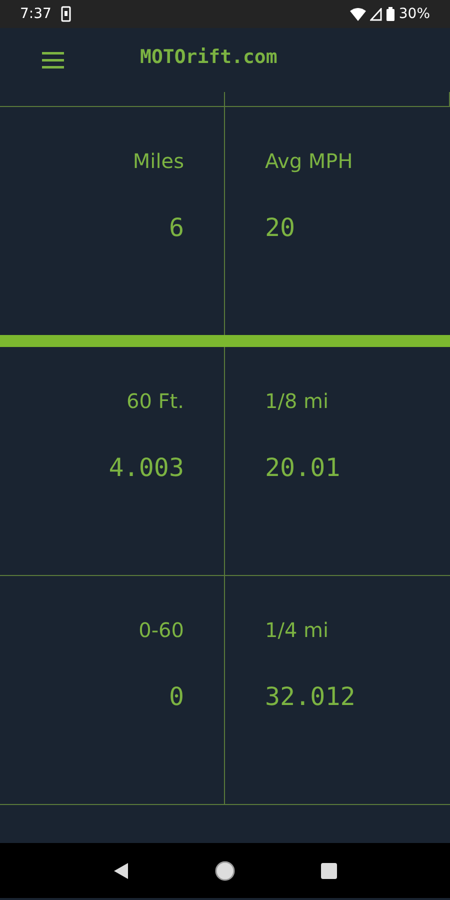  I want to click on phone-icon, so click(66, 14).